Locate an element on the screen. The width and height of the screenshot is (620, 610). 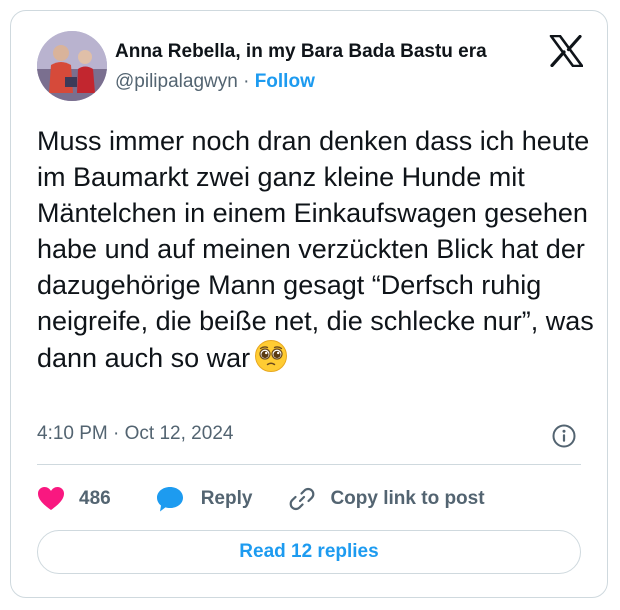
pleading-face-emoji is located at coordinates (271, 356).